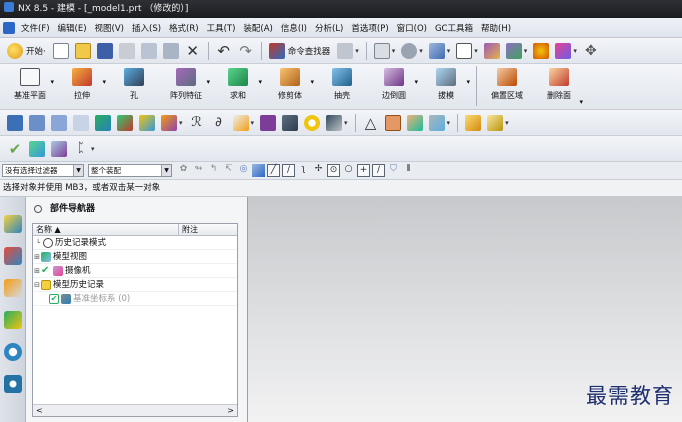  I want to click on web-browser-tab-icon, so click(12, 352).